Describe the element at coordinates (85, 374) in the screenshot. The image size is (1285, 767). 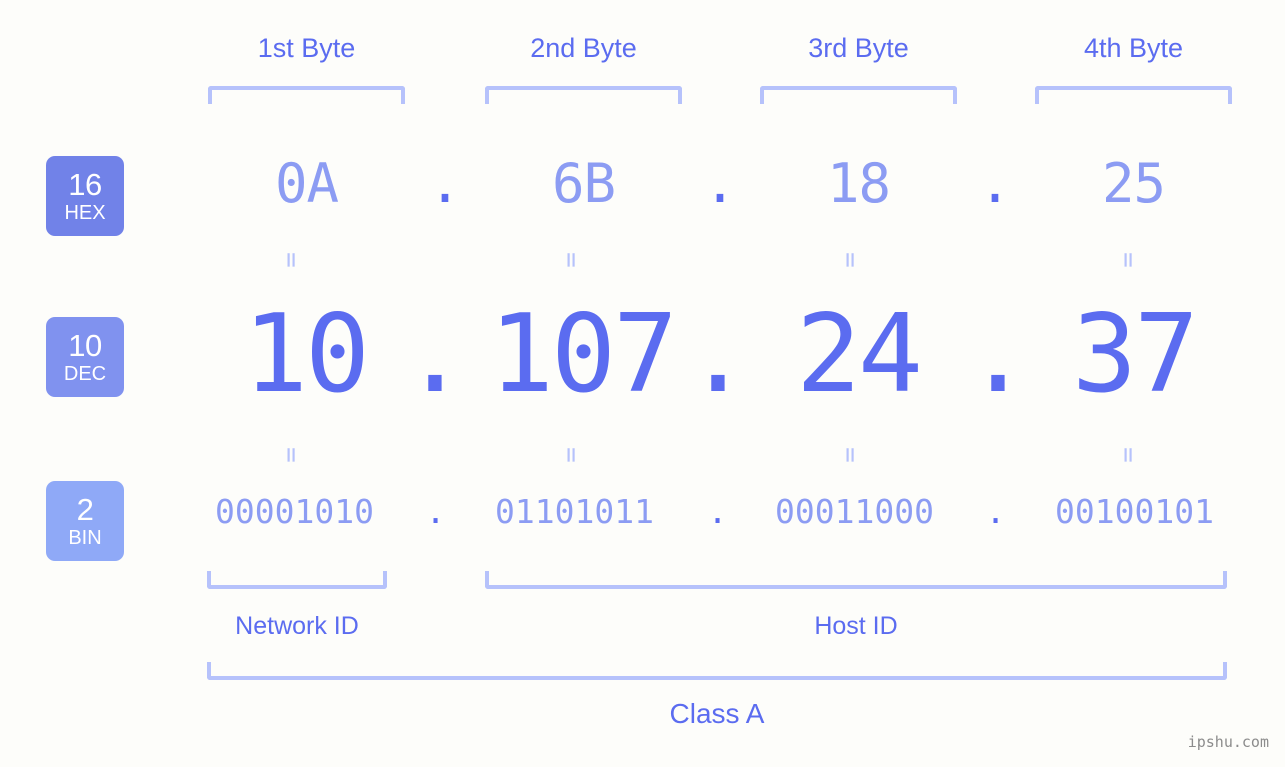
I see `base-badge-dec-name: DEC` at that location.